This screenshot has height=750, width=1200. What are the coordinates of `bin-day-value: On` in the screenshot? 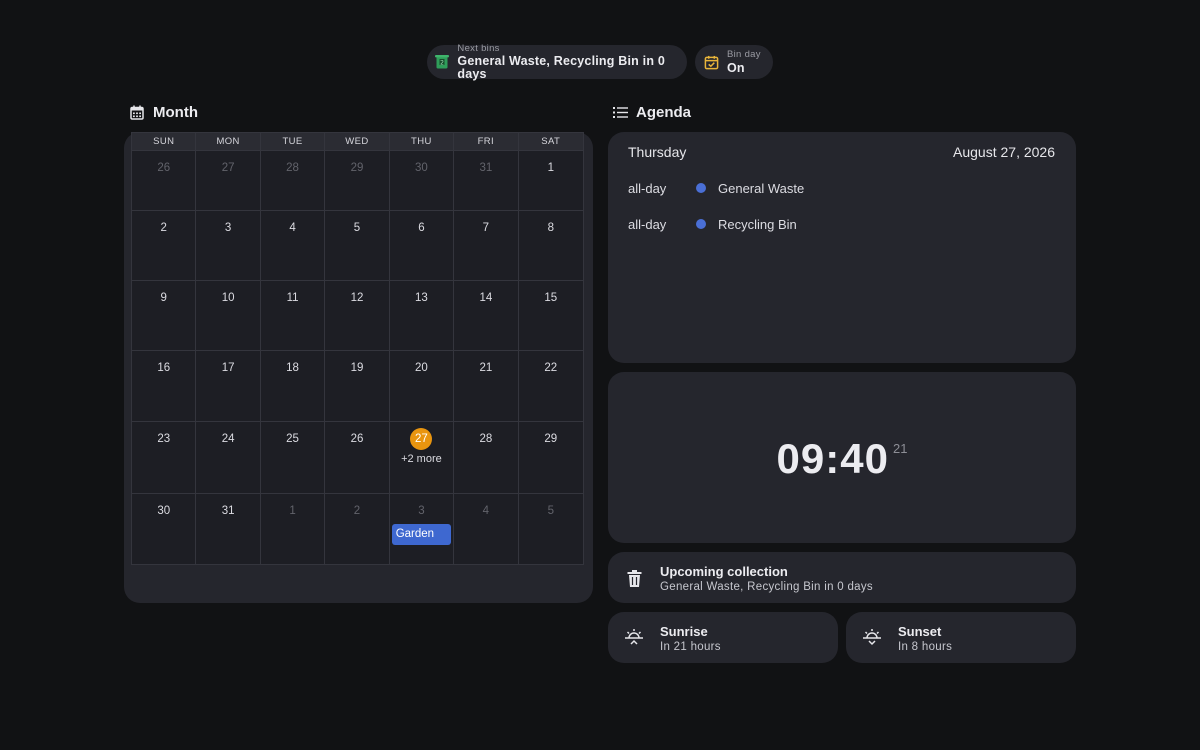 It's located at (736, 67).